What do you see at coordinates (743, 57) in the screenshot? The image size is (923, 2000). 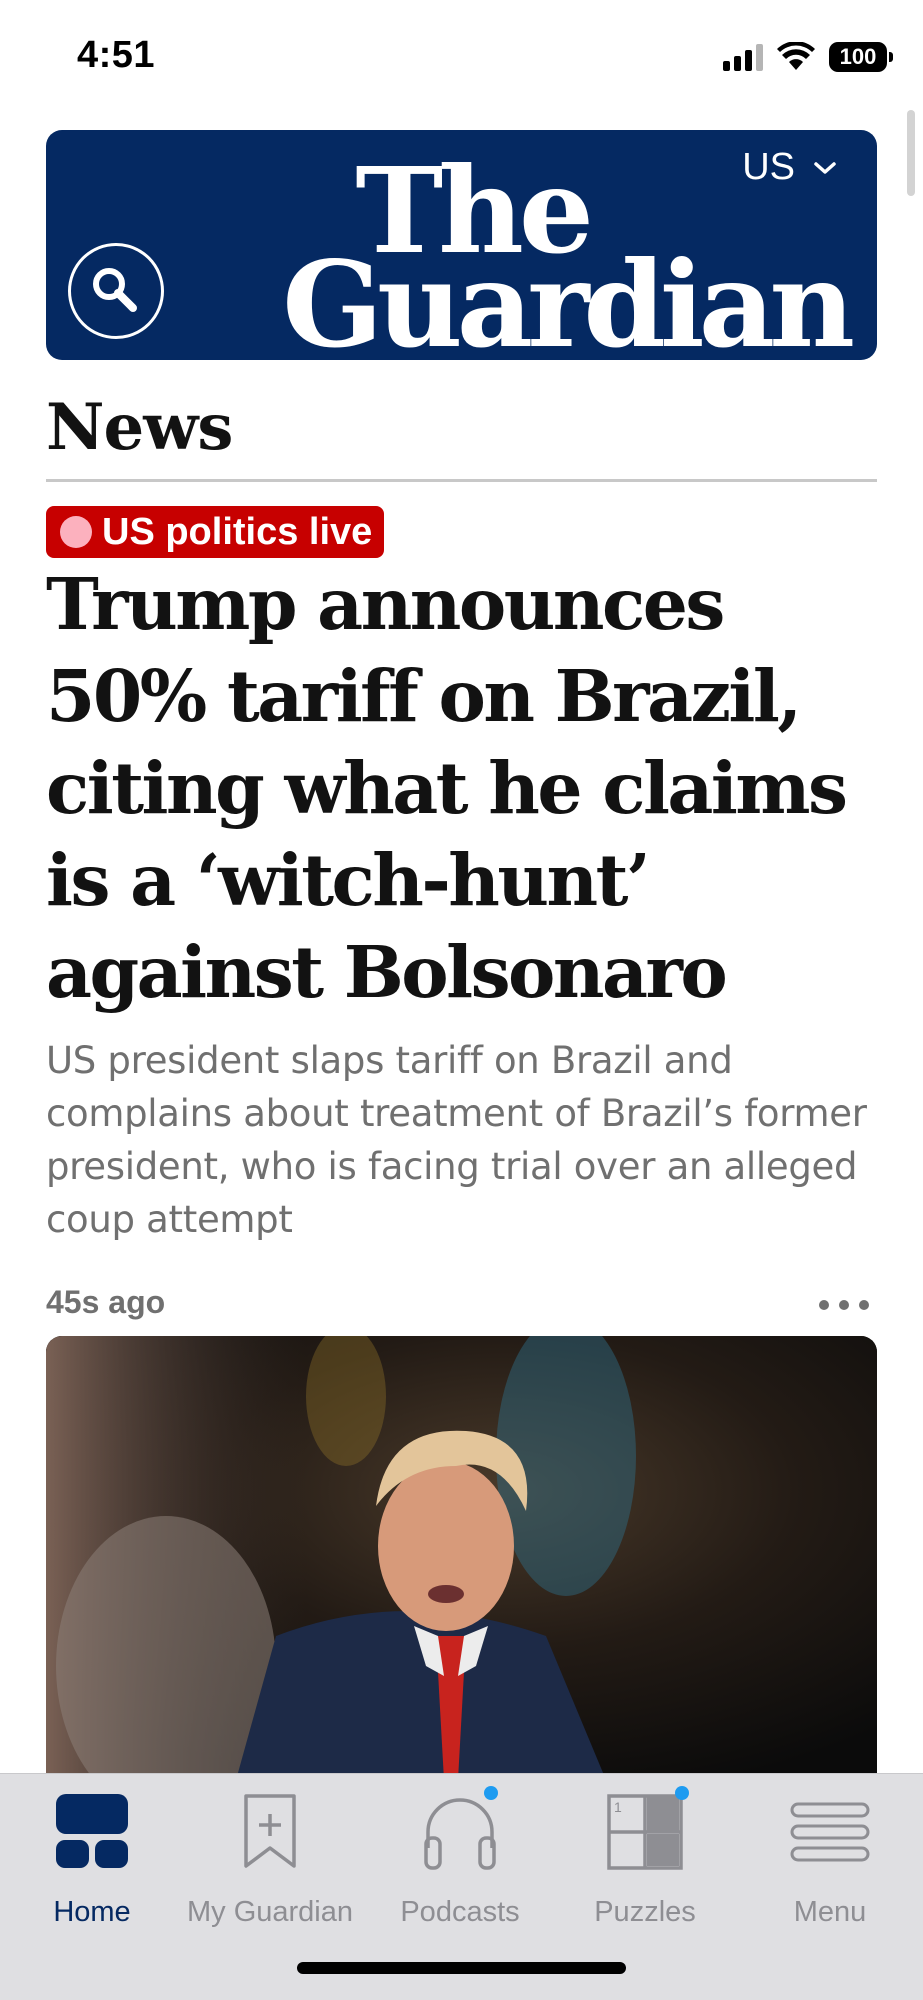 I see `signal-icon` at bounding box center [743, 57].